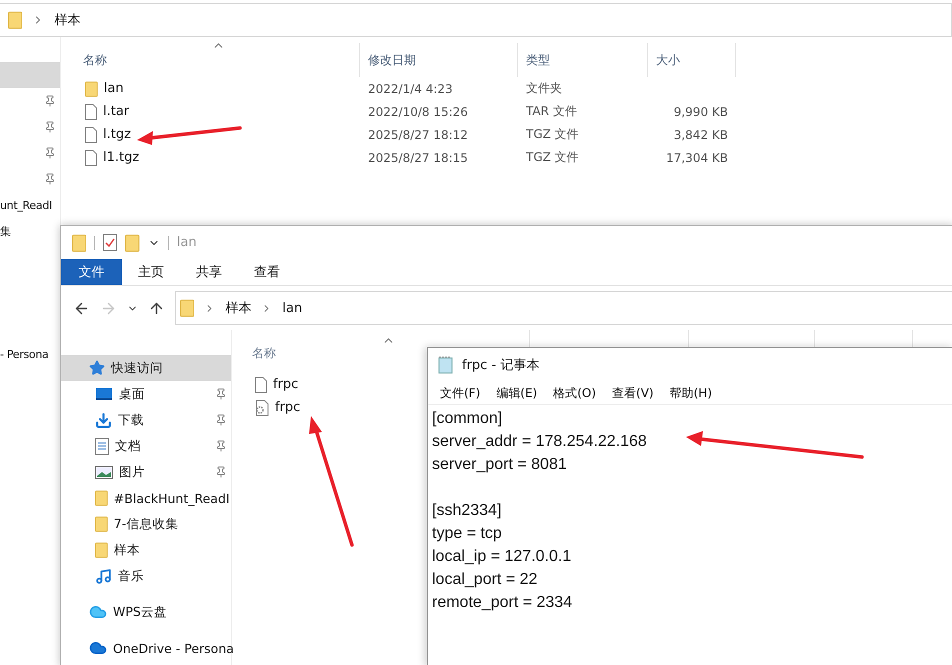 This screenshot has height=665, width=952. What do you see at coordinates (418, 111) in the screenshot?
I see `table-cell-text: 2022/10/8 15:26` at bounding box center [418, 111].